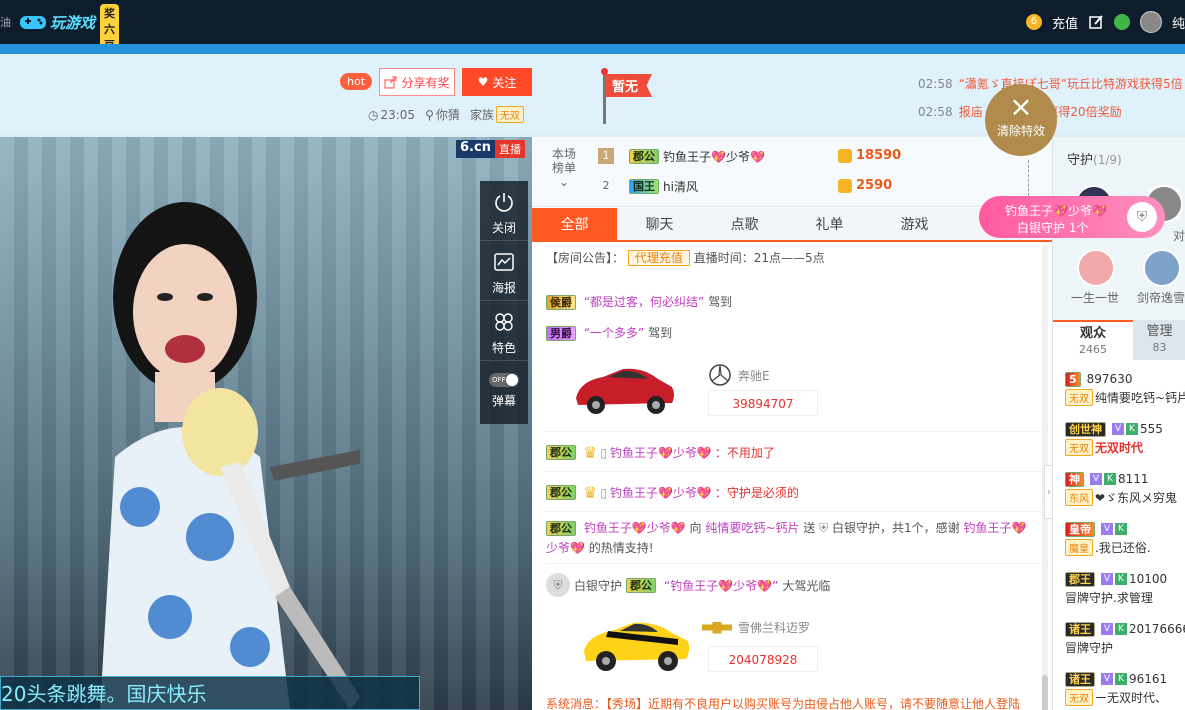 The height and width of the screenshot is (710, 1185). I want to click on thanks-username: 钓鱼王子💖, so click(994, 528).